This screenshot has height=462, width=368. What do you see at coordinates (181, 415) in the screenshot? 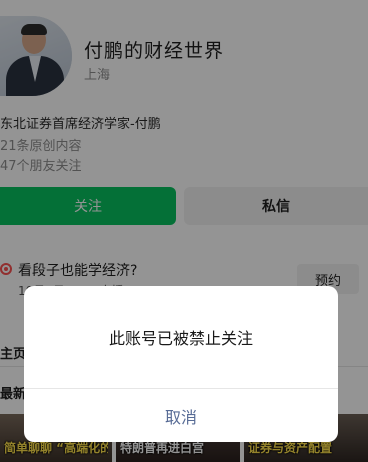
I see `cancel-button: 取消` at bounding box center [181, 415].